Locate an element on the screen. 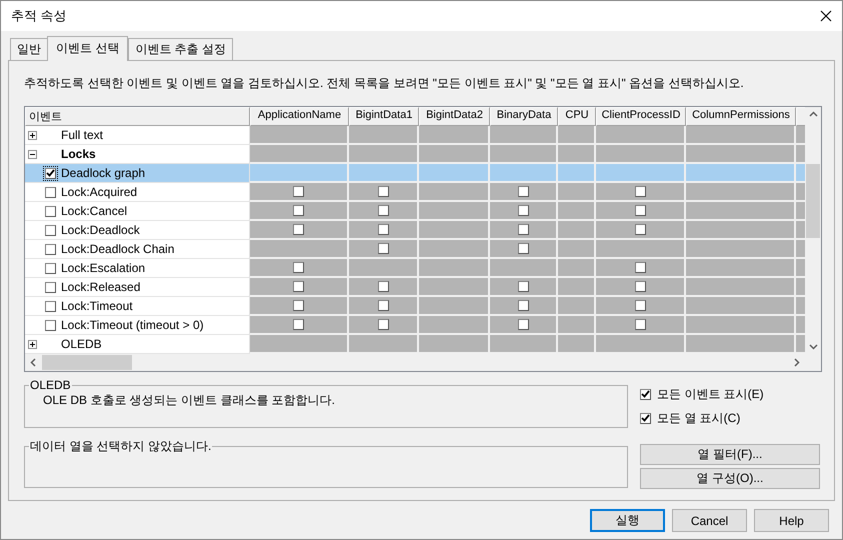 The width and height of the screenshot is (843, 540). option-label: 모든 이벤트 표시(E) is located at coordinates (710, 394).